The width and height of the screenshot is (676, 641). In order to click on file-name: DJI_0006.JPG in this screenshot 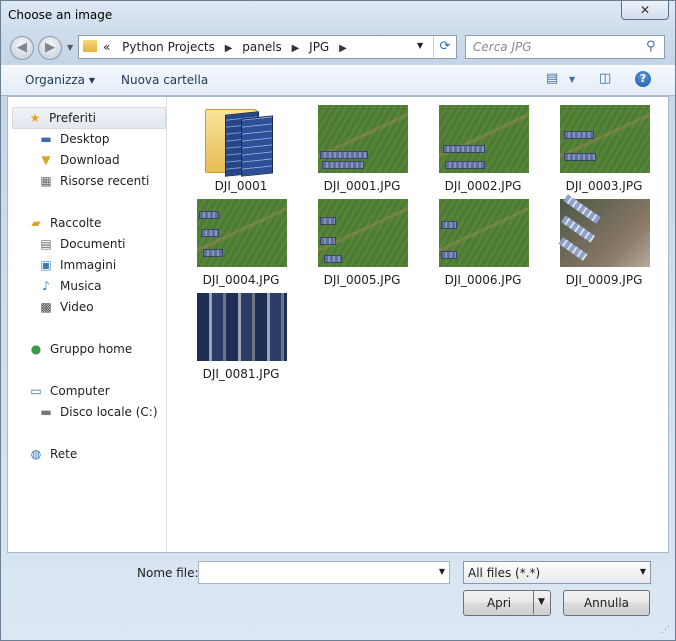, I will do `click(483, 280)`.